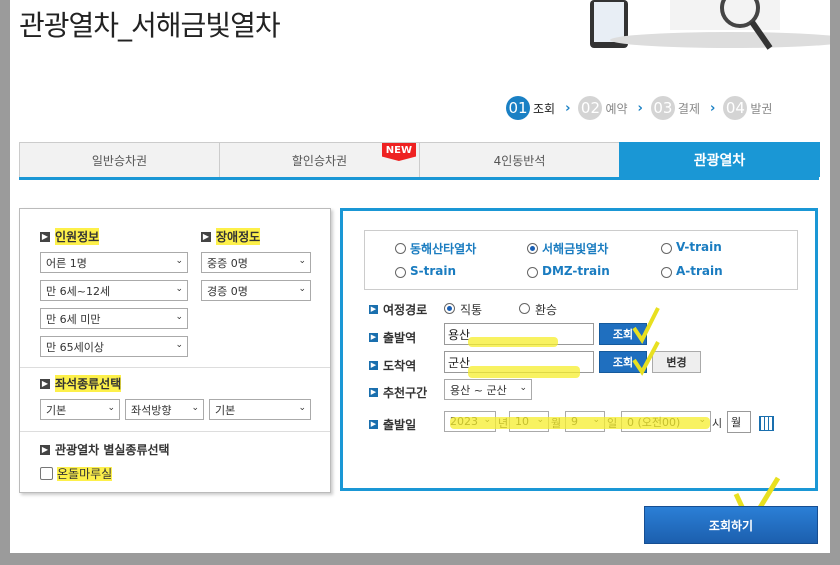 The width and height of the screenshot is (840, 565). What do you see at coordinates (400, 248) in the screenshot?
I see `radio-donghae-santa` at bounding box center [400, 248].